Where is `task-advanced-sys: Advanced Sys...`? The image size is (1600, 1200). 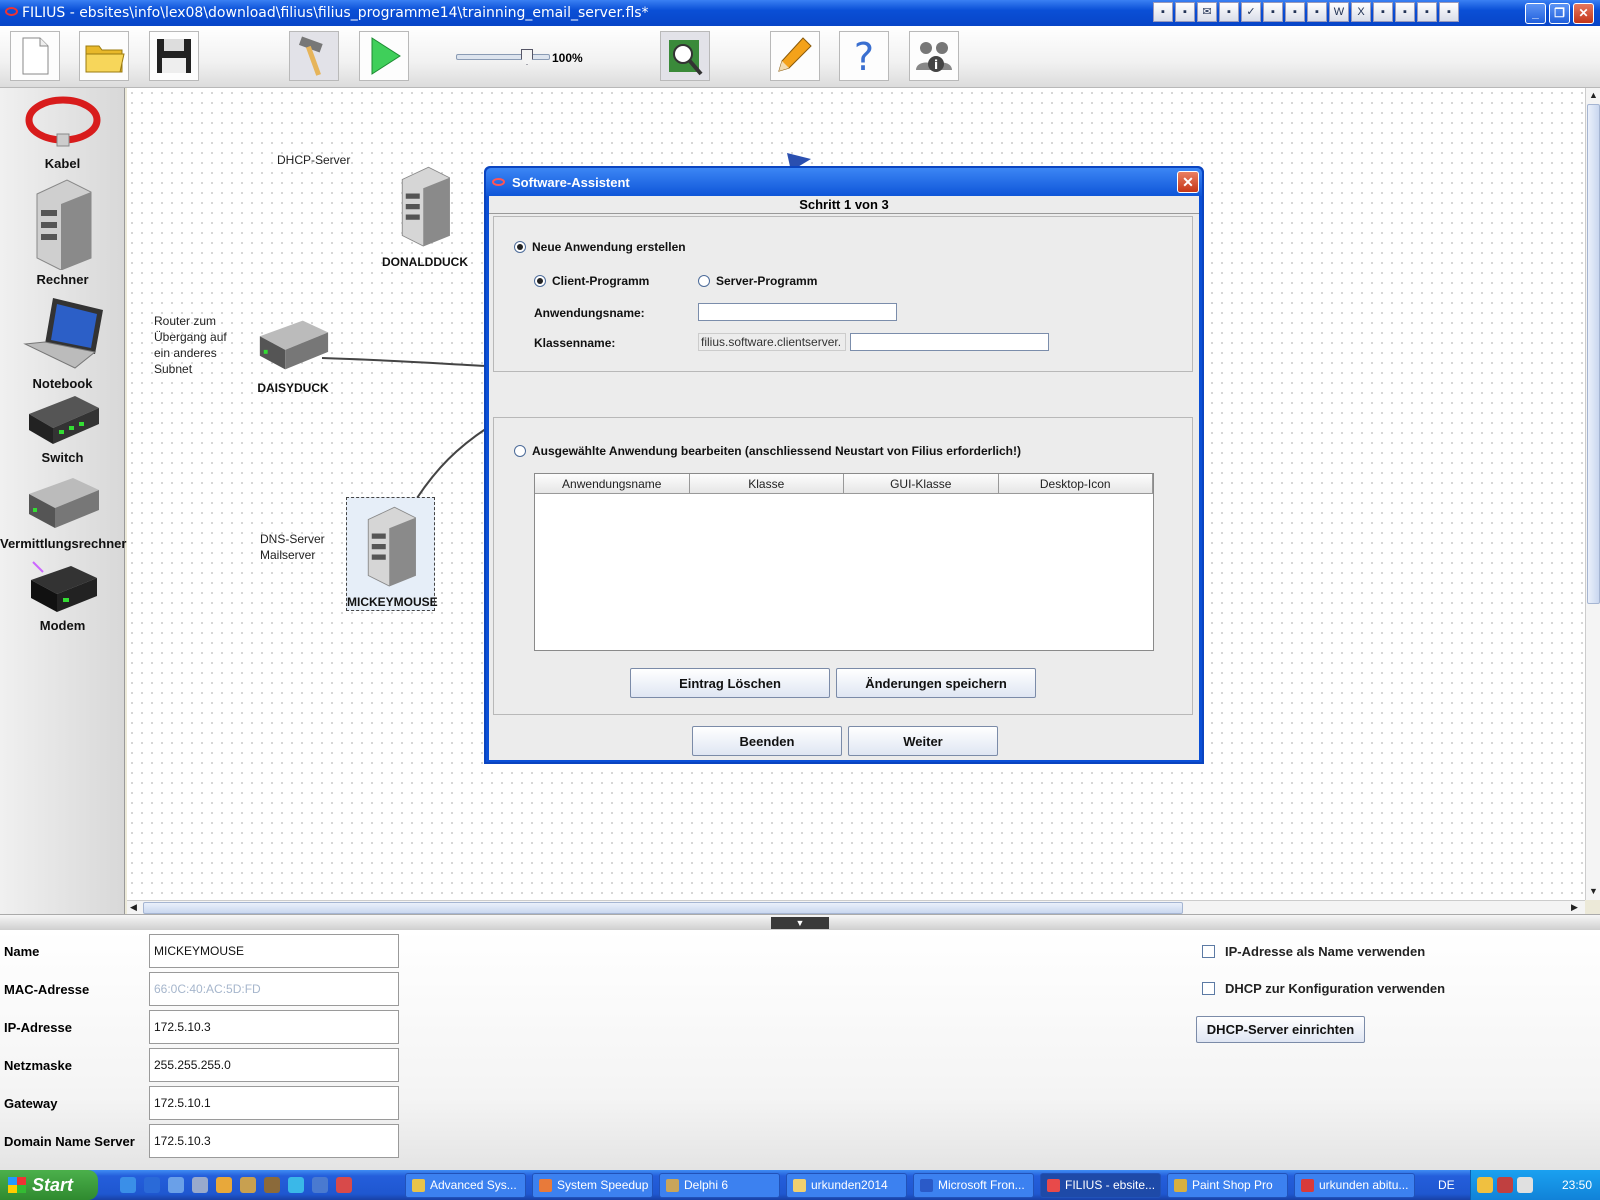
task-advanced-sys: Advanced Sys... is located at coordinates (465, 1185).